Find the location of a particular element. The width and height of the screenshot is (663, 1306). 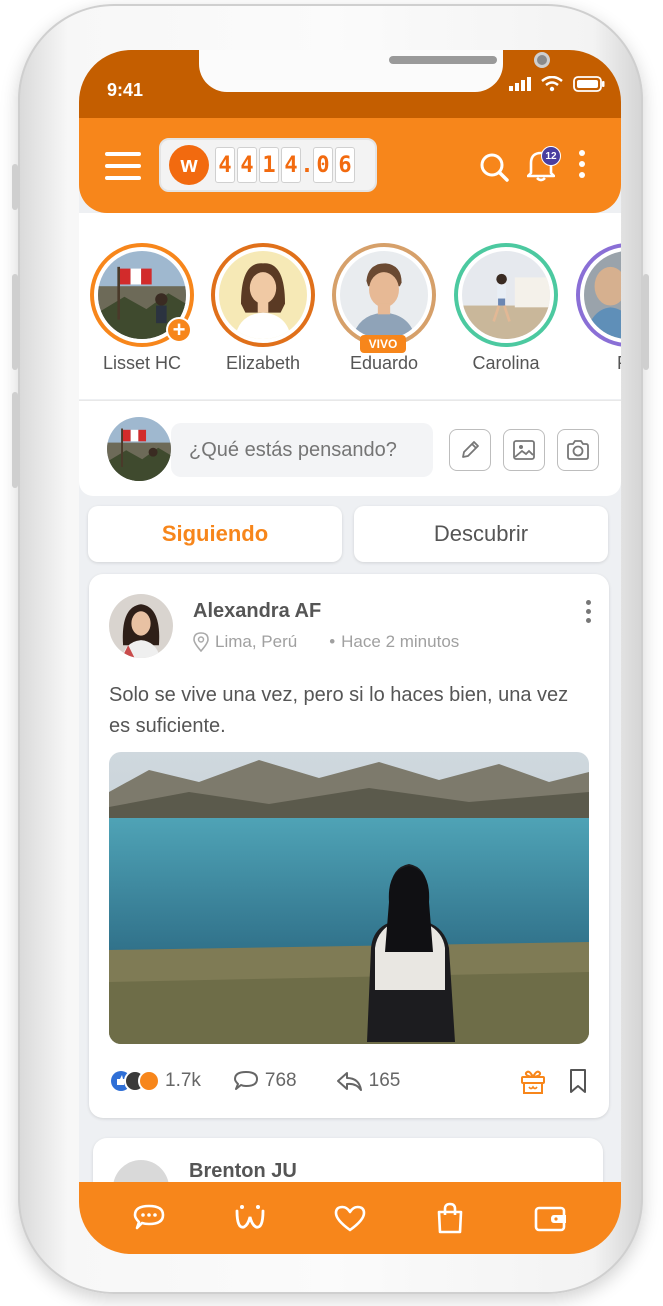

share-icon is located at coordinates (349, 1081).